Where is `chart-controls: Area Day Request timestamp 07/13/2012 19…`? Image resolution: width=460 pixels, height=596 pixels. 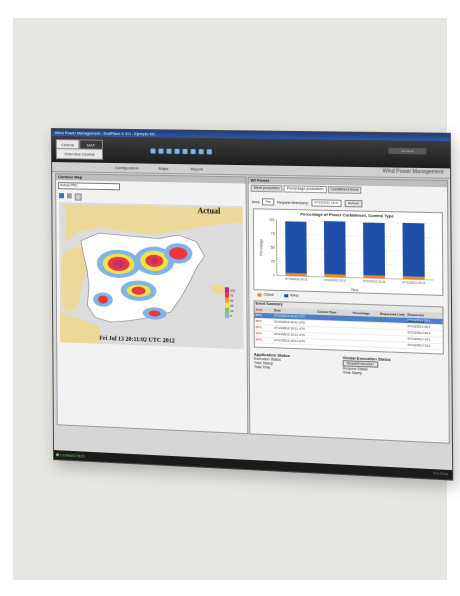
chart-controls: Area Day Request timestamp 07/13/2012 19… is located at coordinates (307, 203).